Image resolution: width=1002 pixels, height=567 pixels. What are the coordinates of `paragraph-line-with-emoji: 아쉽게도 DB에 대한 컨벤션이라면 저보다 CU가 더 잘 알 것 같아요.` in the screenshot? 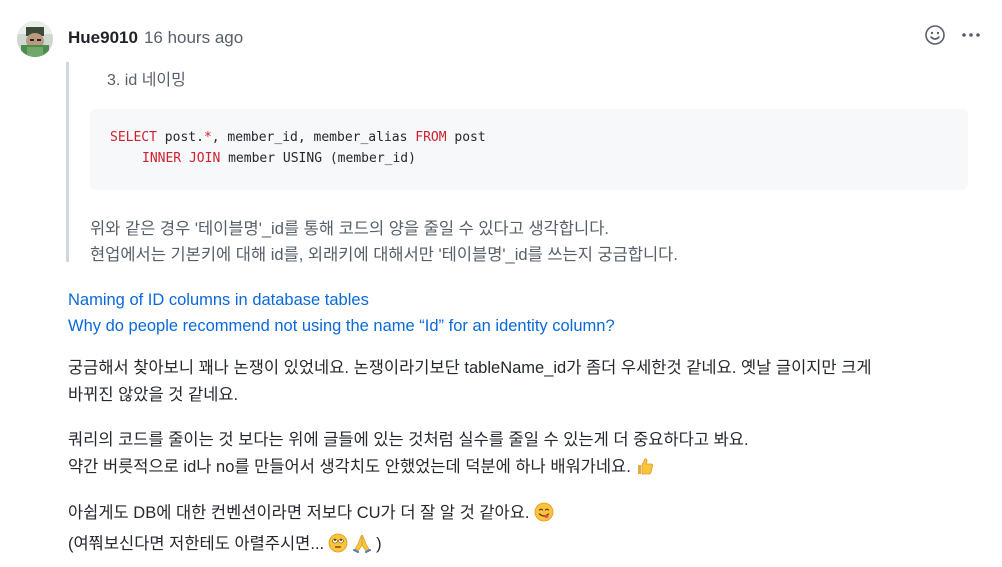 It's located at (311, 515).